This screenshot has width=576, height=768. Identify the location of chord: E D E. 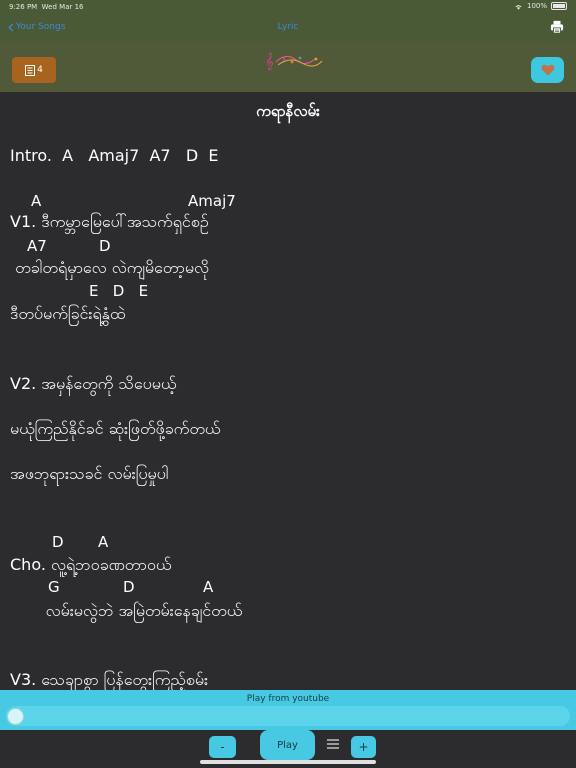
(119, 291).